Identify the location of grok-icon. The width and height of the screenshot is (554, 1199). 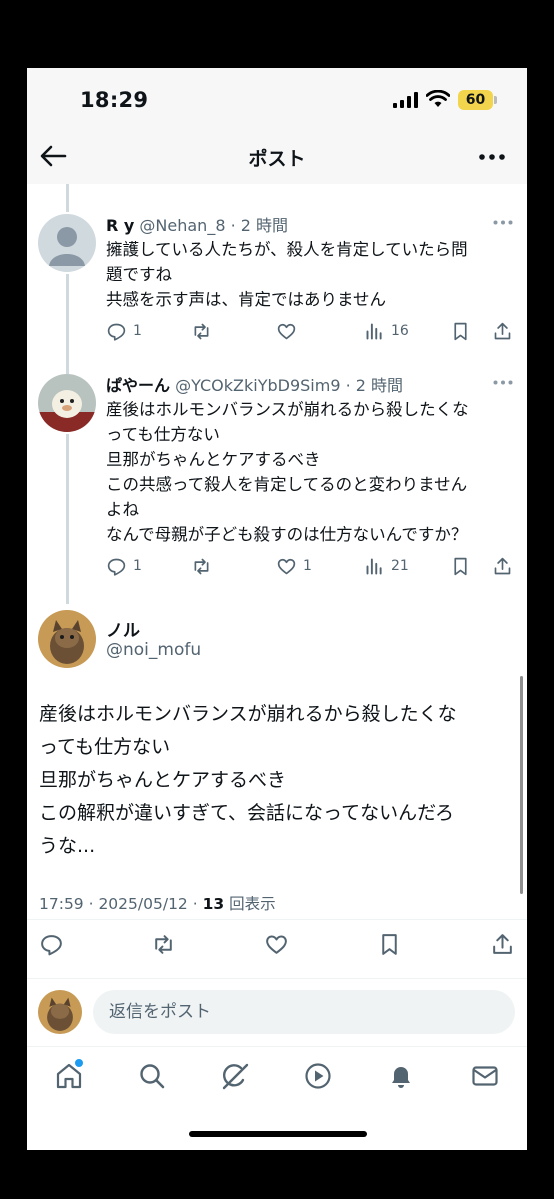
(235, 1076).